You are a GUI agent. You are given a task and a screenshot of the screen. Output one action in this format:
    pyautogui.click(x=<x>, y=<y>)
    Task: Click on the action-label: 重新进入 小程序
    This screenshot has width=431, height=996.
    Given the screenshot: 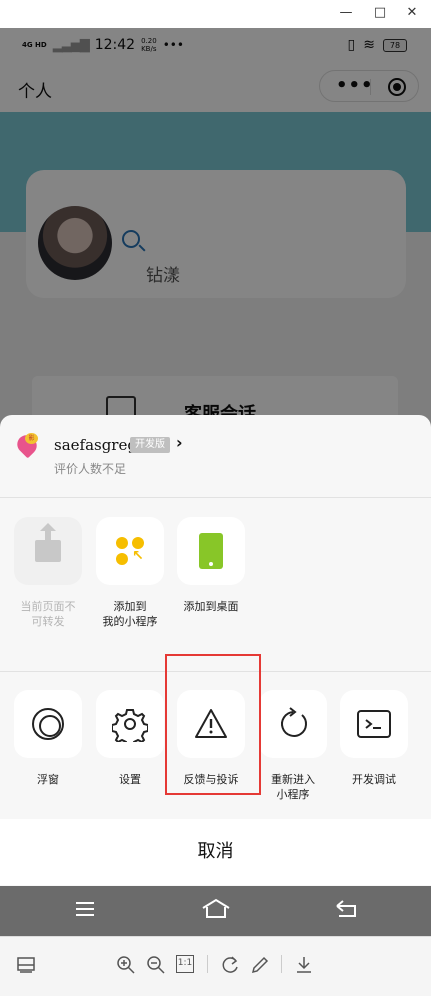 What is the action you would take?
    pyautogui.click(x=293, y=787)
    